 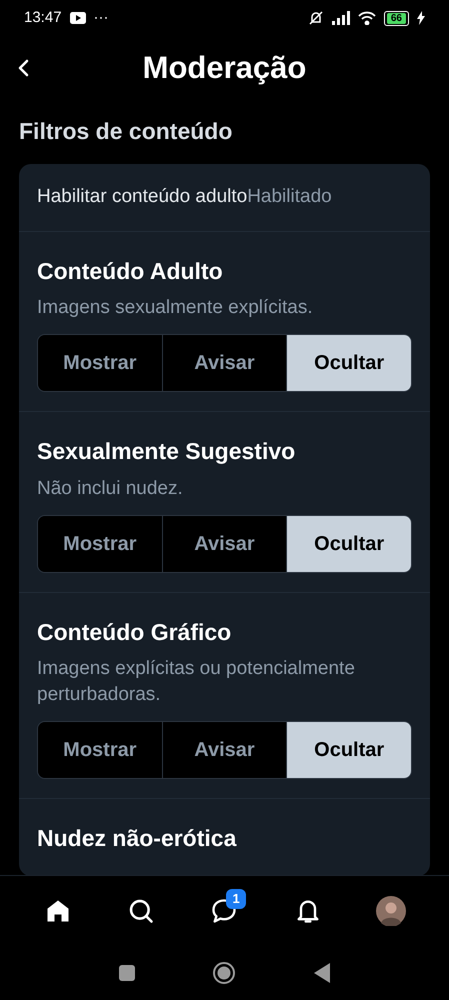 What do you see at coordinates (322, 972) in the screenshot?
I see `back-triangle-icon` at bounding box center [322, 972].